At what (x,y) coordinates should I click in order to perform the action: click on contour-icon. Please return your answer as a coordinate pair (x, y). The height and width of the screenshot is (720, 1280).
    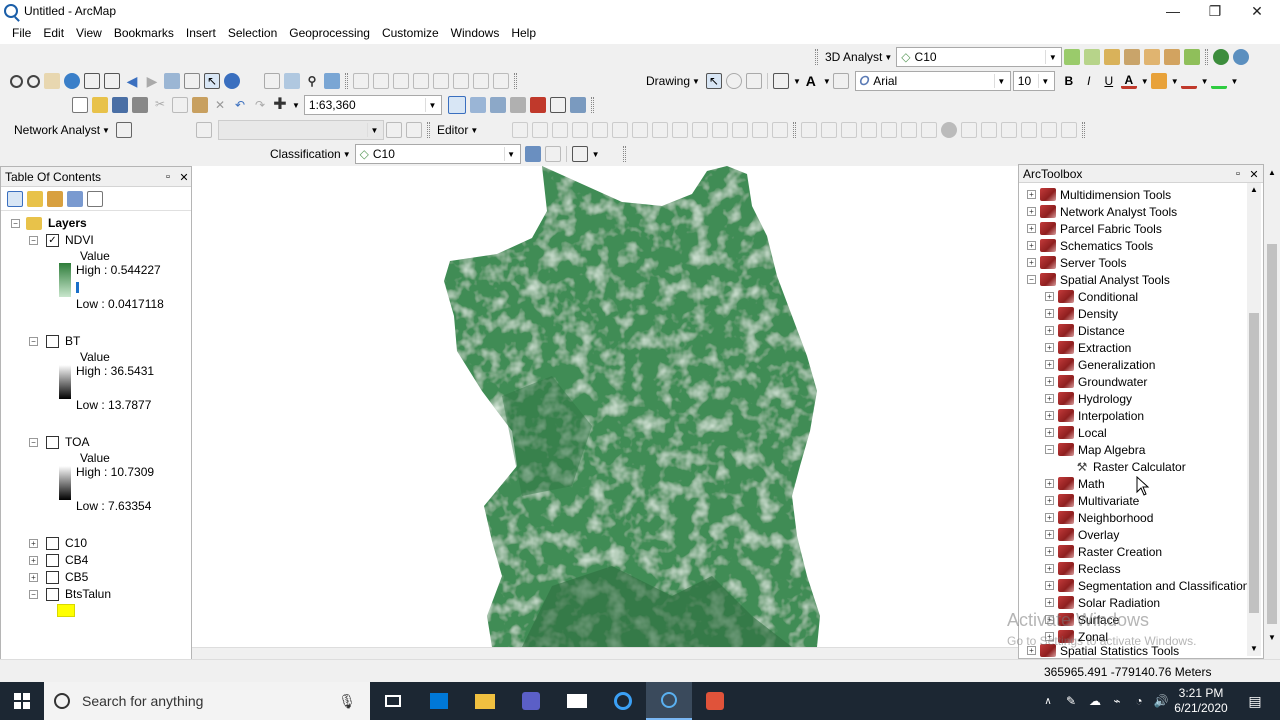
    Looking at the image, I should click on (1072, 57).